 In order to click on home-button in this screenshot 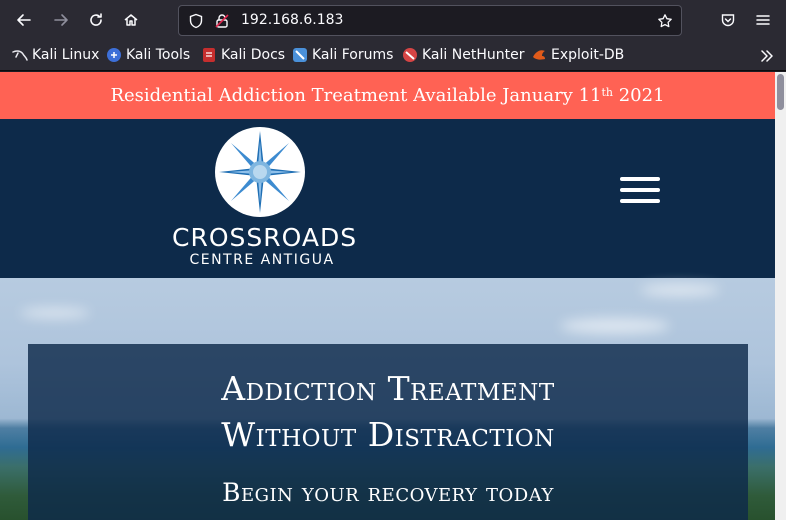, I will do `click(131, 20)`.